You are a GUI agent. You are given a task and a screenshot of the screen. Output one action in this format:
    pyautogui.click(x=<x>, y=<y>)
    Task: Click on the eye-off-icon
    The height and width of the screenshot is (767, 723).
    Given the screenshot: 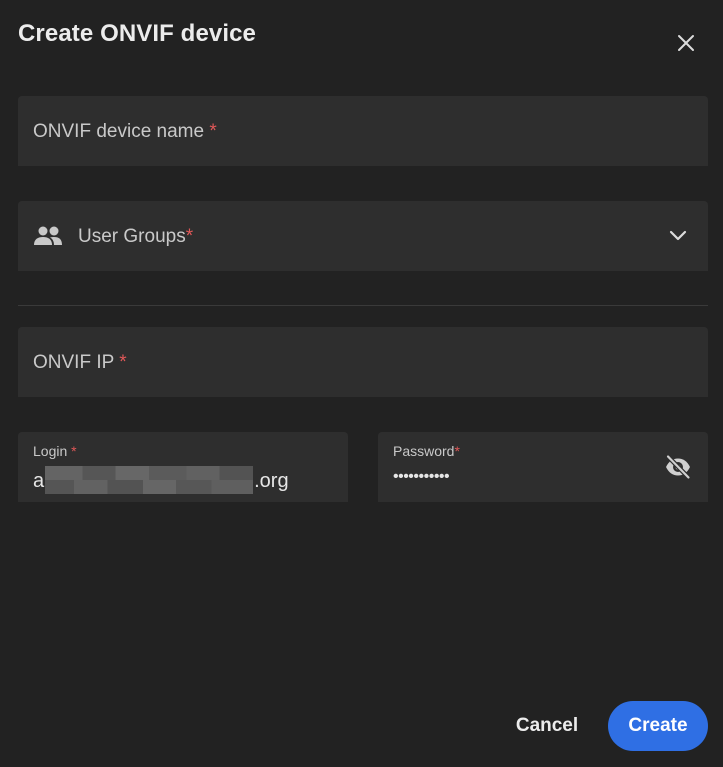 What is the action you would take?
    pyautogui.click(x=678, y=467)
    